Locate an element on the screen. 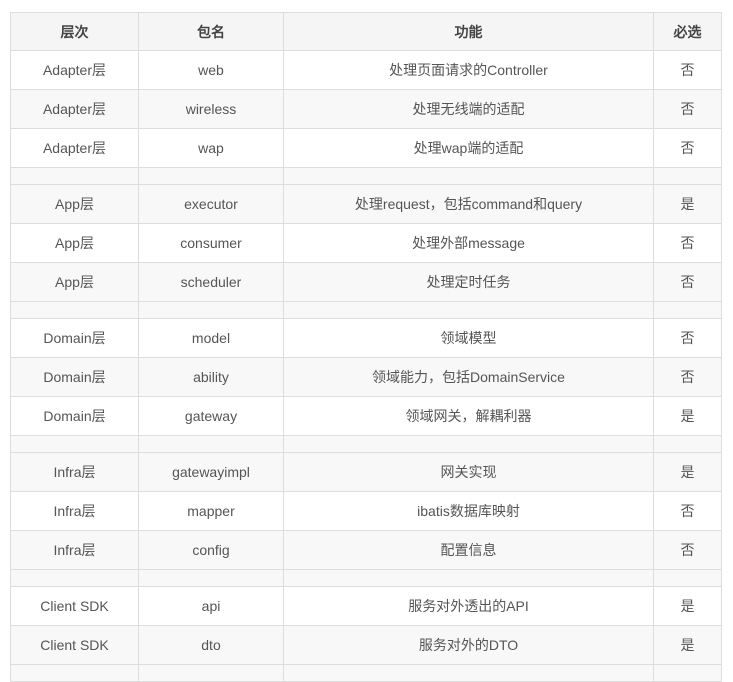  cell-package: wap is located at coordinates (211, 148).